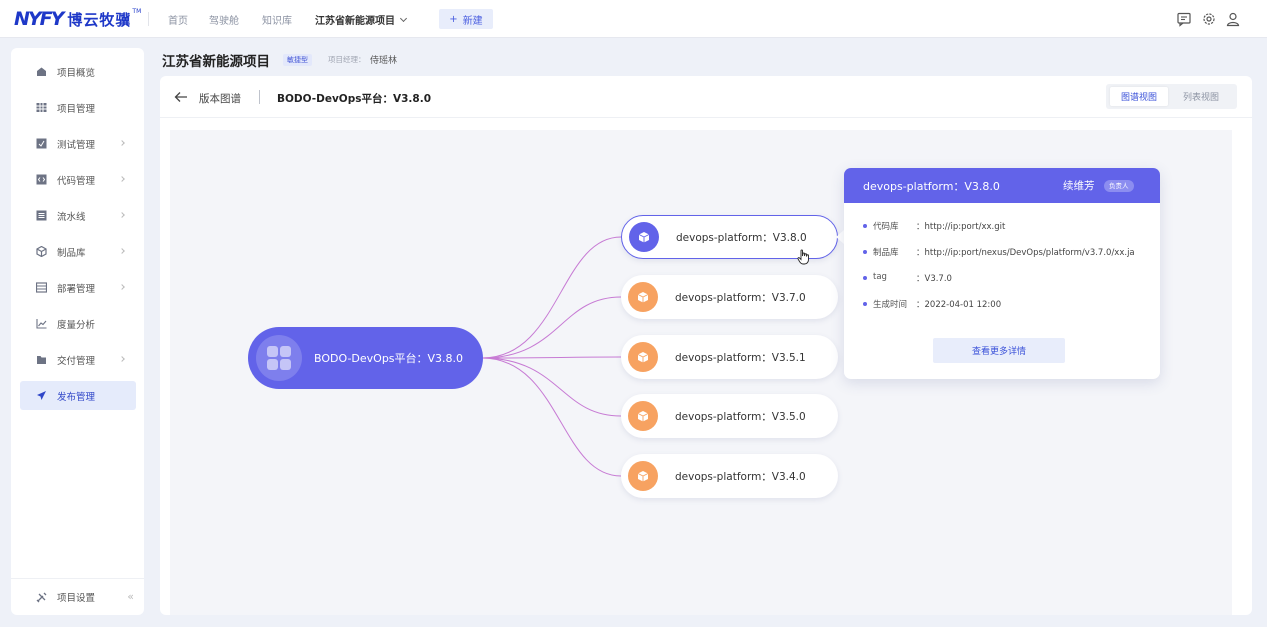 This screenshot has width=1267, height=627. I want to click on manager-name: 侍瑶林, so click(384, 61).